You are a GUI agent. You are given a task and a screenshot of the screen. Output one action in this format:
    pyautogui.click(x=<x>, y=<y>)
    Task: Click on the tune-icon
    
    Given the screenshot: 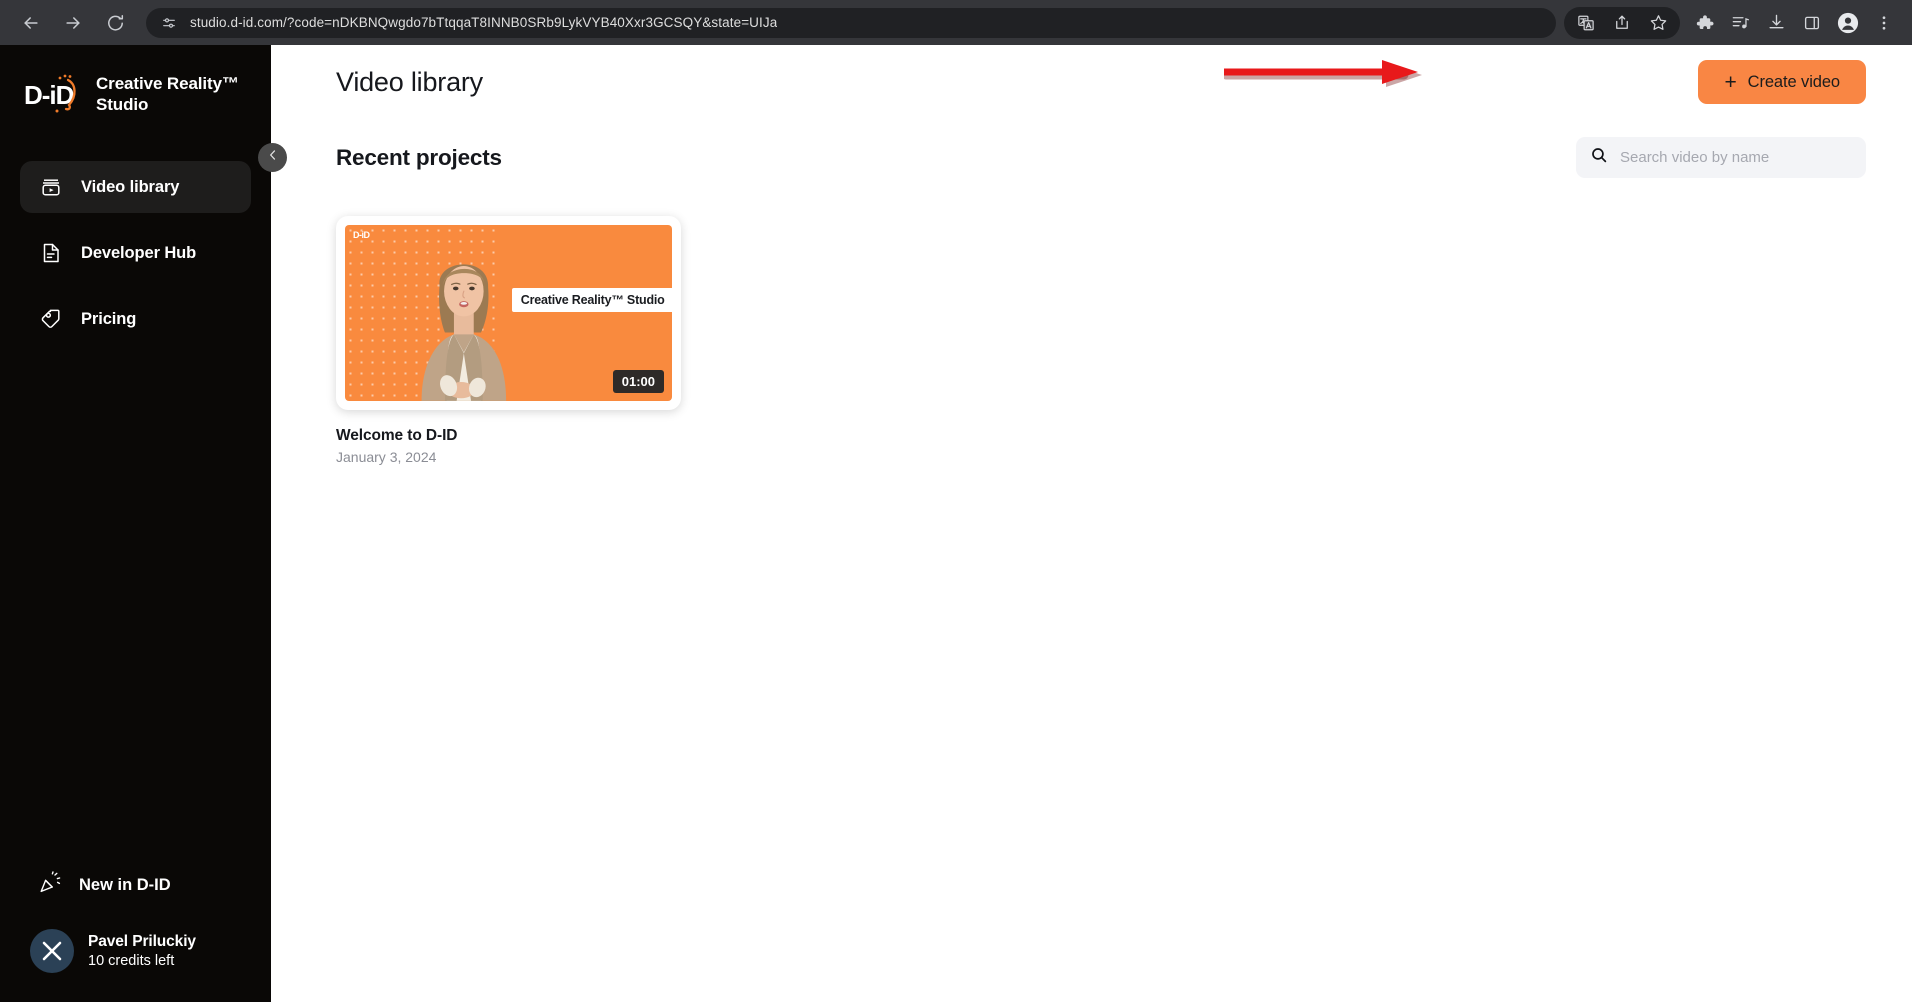 What is the action you would take?
    pyautogui.click(x=169, y=23)
    